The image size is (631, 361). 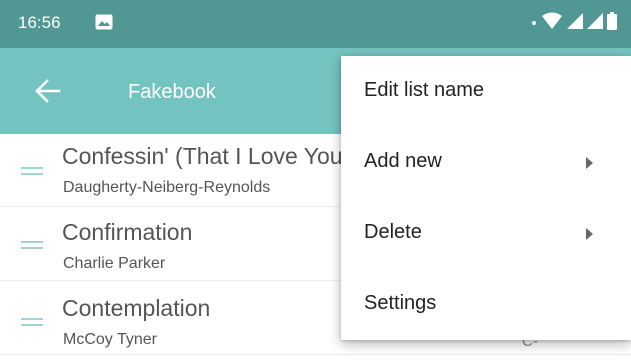 I want to click on item-title: Contemplation, so click(x=136, y=308).